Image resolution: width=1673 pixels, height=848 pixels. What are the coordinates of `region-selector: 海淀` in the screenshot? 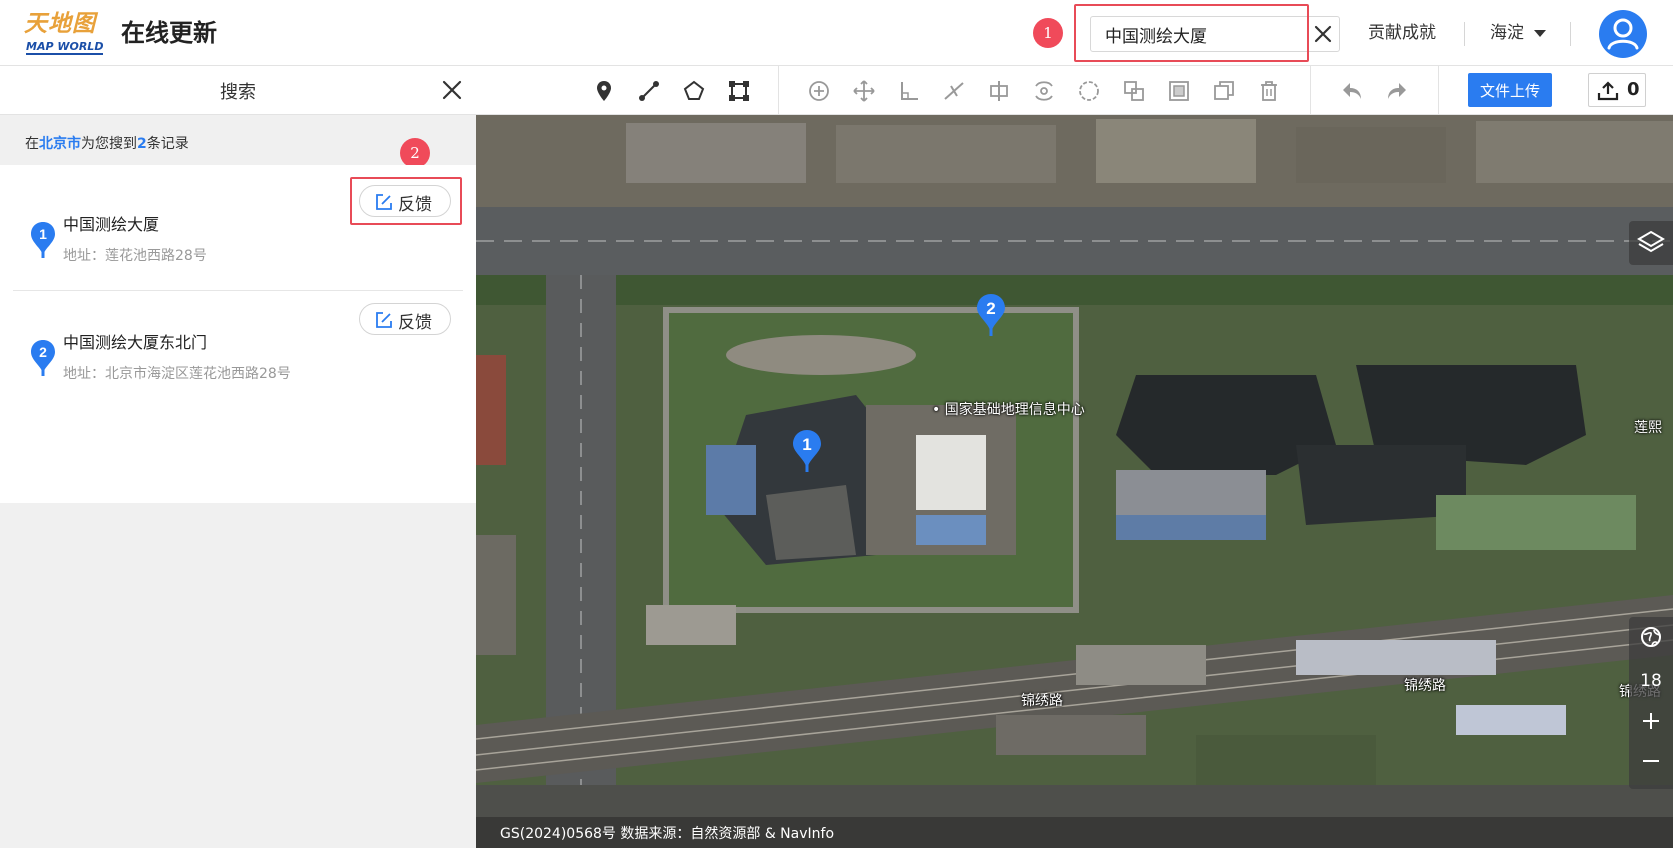 It's located at (1507, 33).